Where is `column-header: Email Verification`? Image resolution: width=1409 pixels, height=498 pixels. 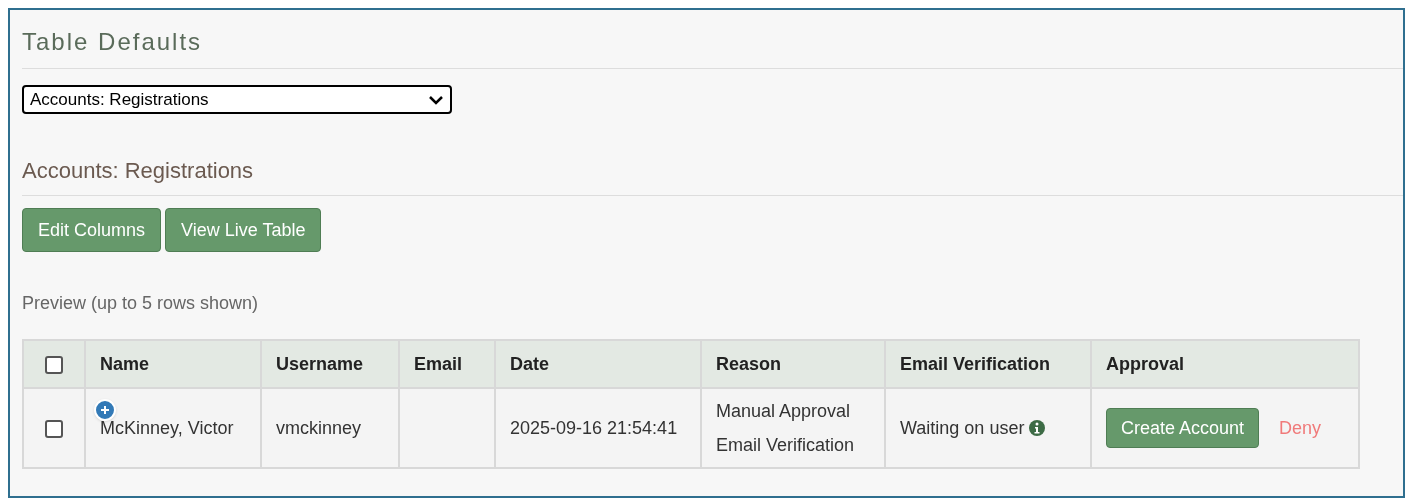
column-header: Email Verification is located at coordinates (975, 363).